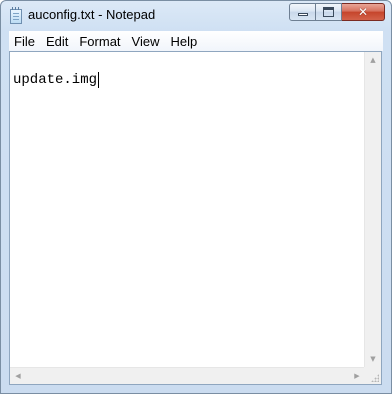 Image resolution: width=392 pixels, height=394 pixels. I want to click on title-bar: auconfig.txt - Notepad ✕, so click(196, 16).